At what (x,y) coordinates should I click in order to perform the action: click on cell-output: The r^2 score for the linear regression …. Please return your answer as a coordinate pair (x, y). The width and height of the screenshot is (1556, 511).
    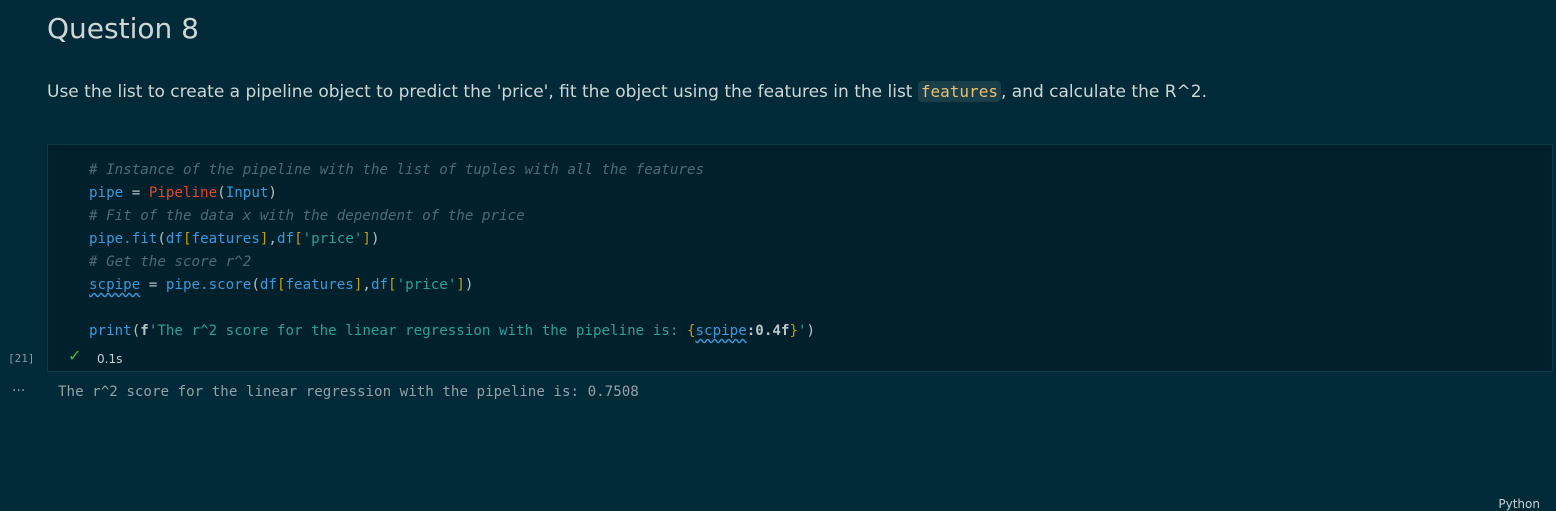
    Looking at the image, I should click on (348, 392).